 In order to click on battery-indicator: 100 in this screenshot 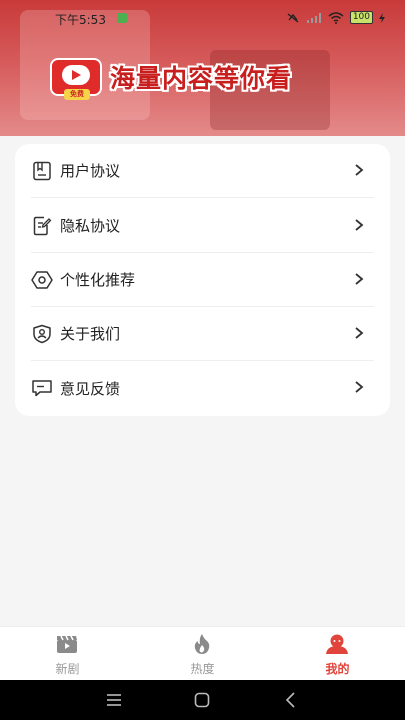, I will do `click(361, 17)`.